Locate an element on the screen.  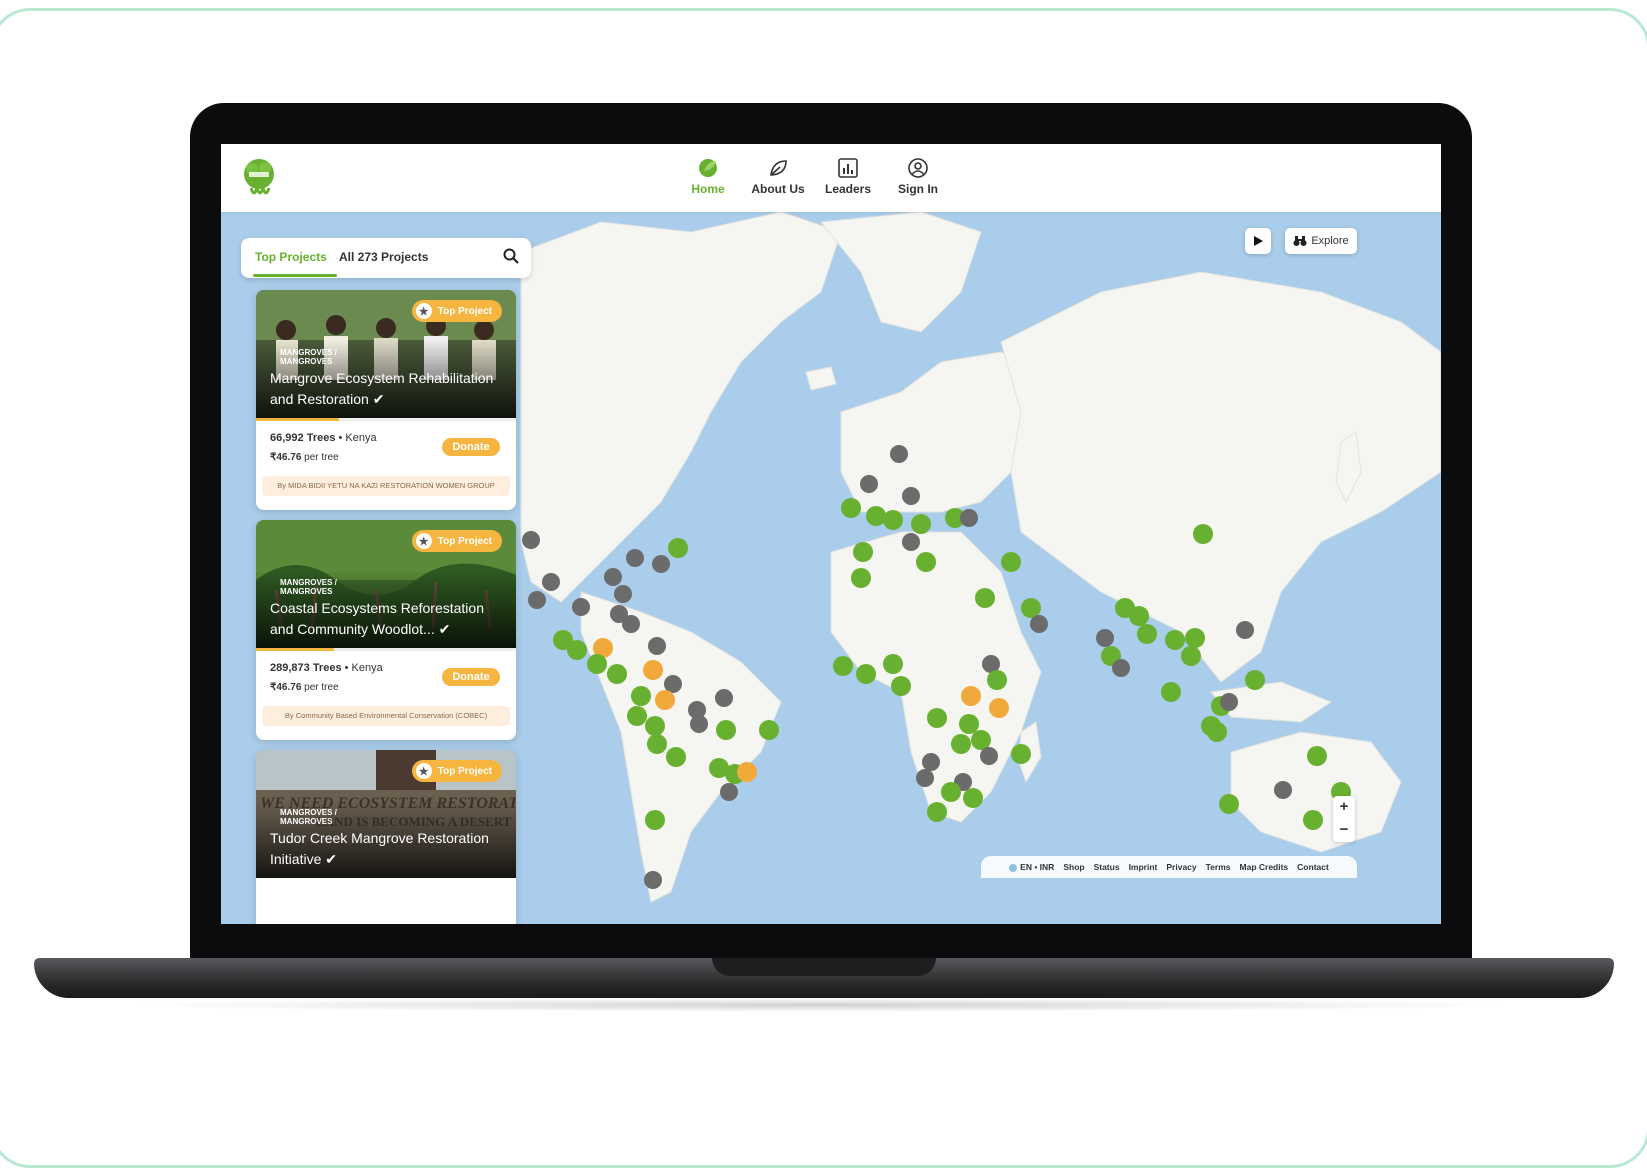
nav-leaders: Leaders is located at coordinates (848, 175).